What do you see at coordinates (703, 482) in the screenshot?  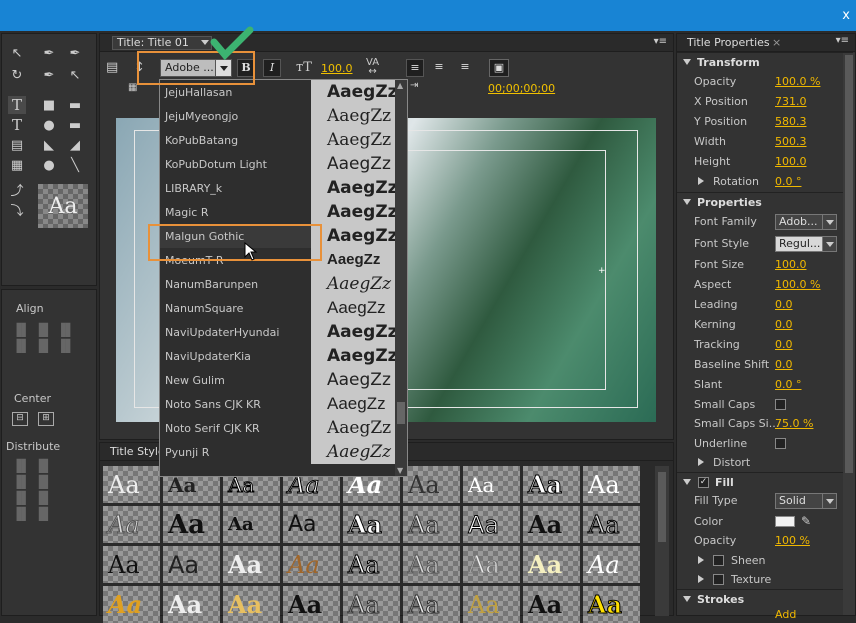 I see `fill-checkbox: ✓` at bounding box center [703, 482].